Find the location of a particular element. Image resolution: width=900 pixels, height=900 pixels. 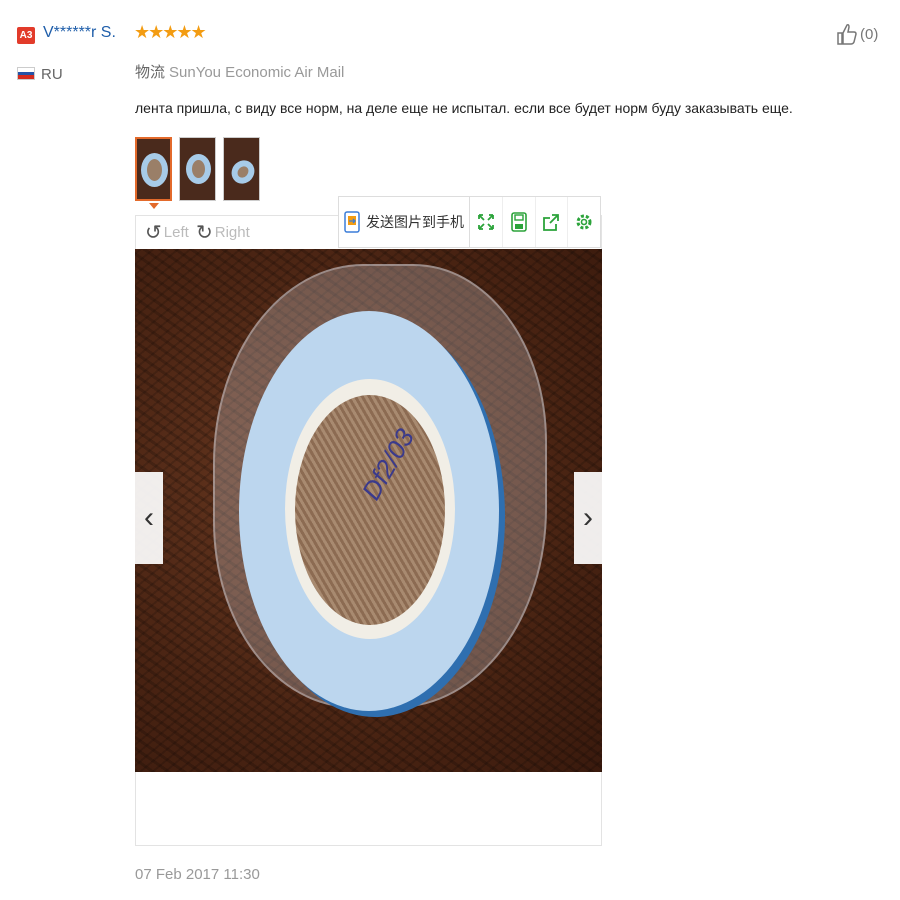

helpful-button: (0) is located at coordinates (857, 34).